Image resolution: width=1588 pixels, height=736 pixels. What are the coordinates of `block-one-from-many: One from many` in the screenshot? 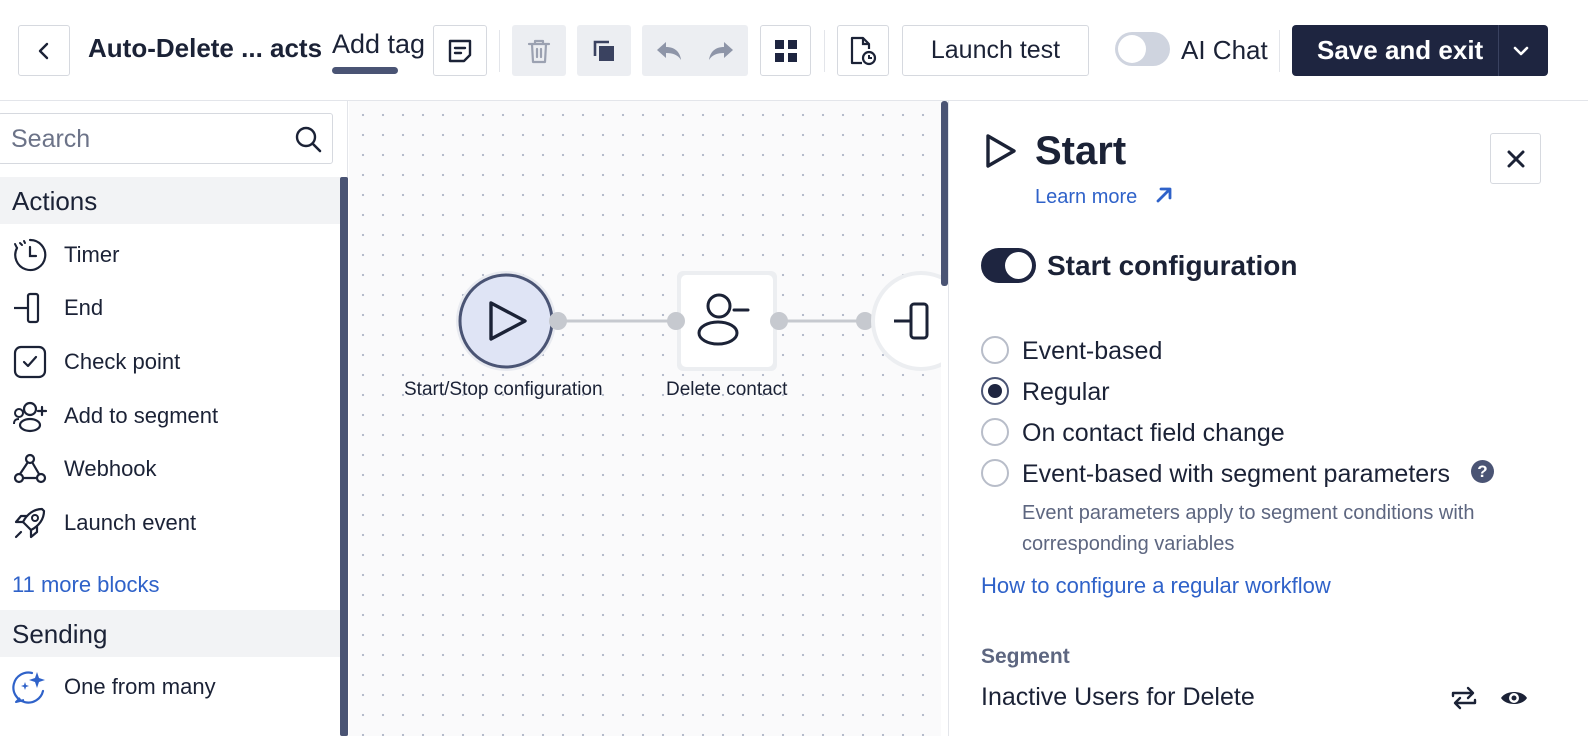 It's located at (170, 687).